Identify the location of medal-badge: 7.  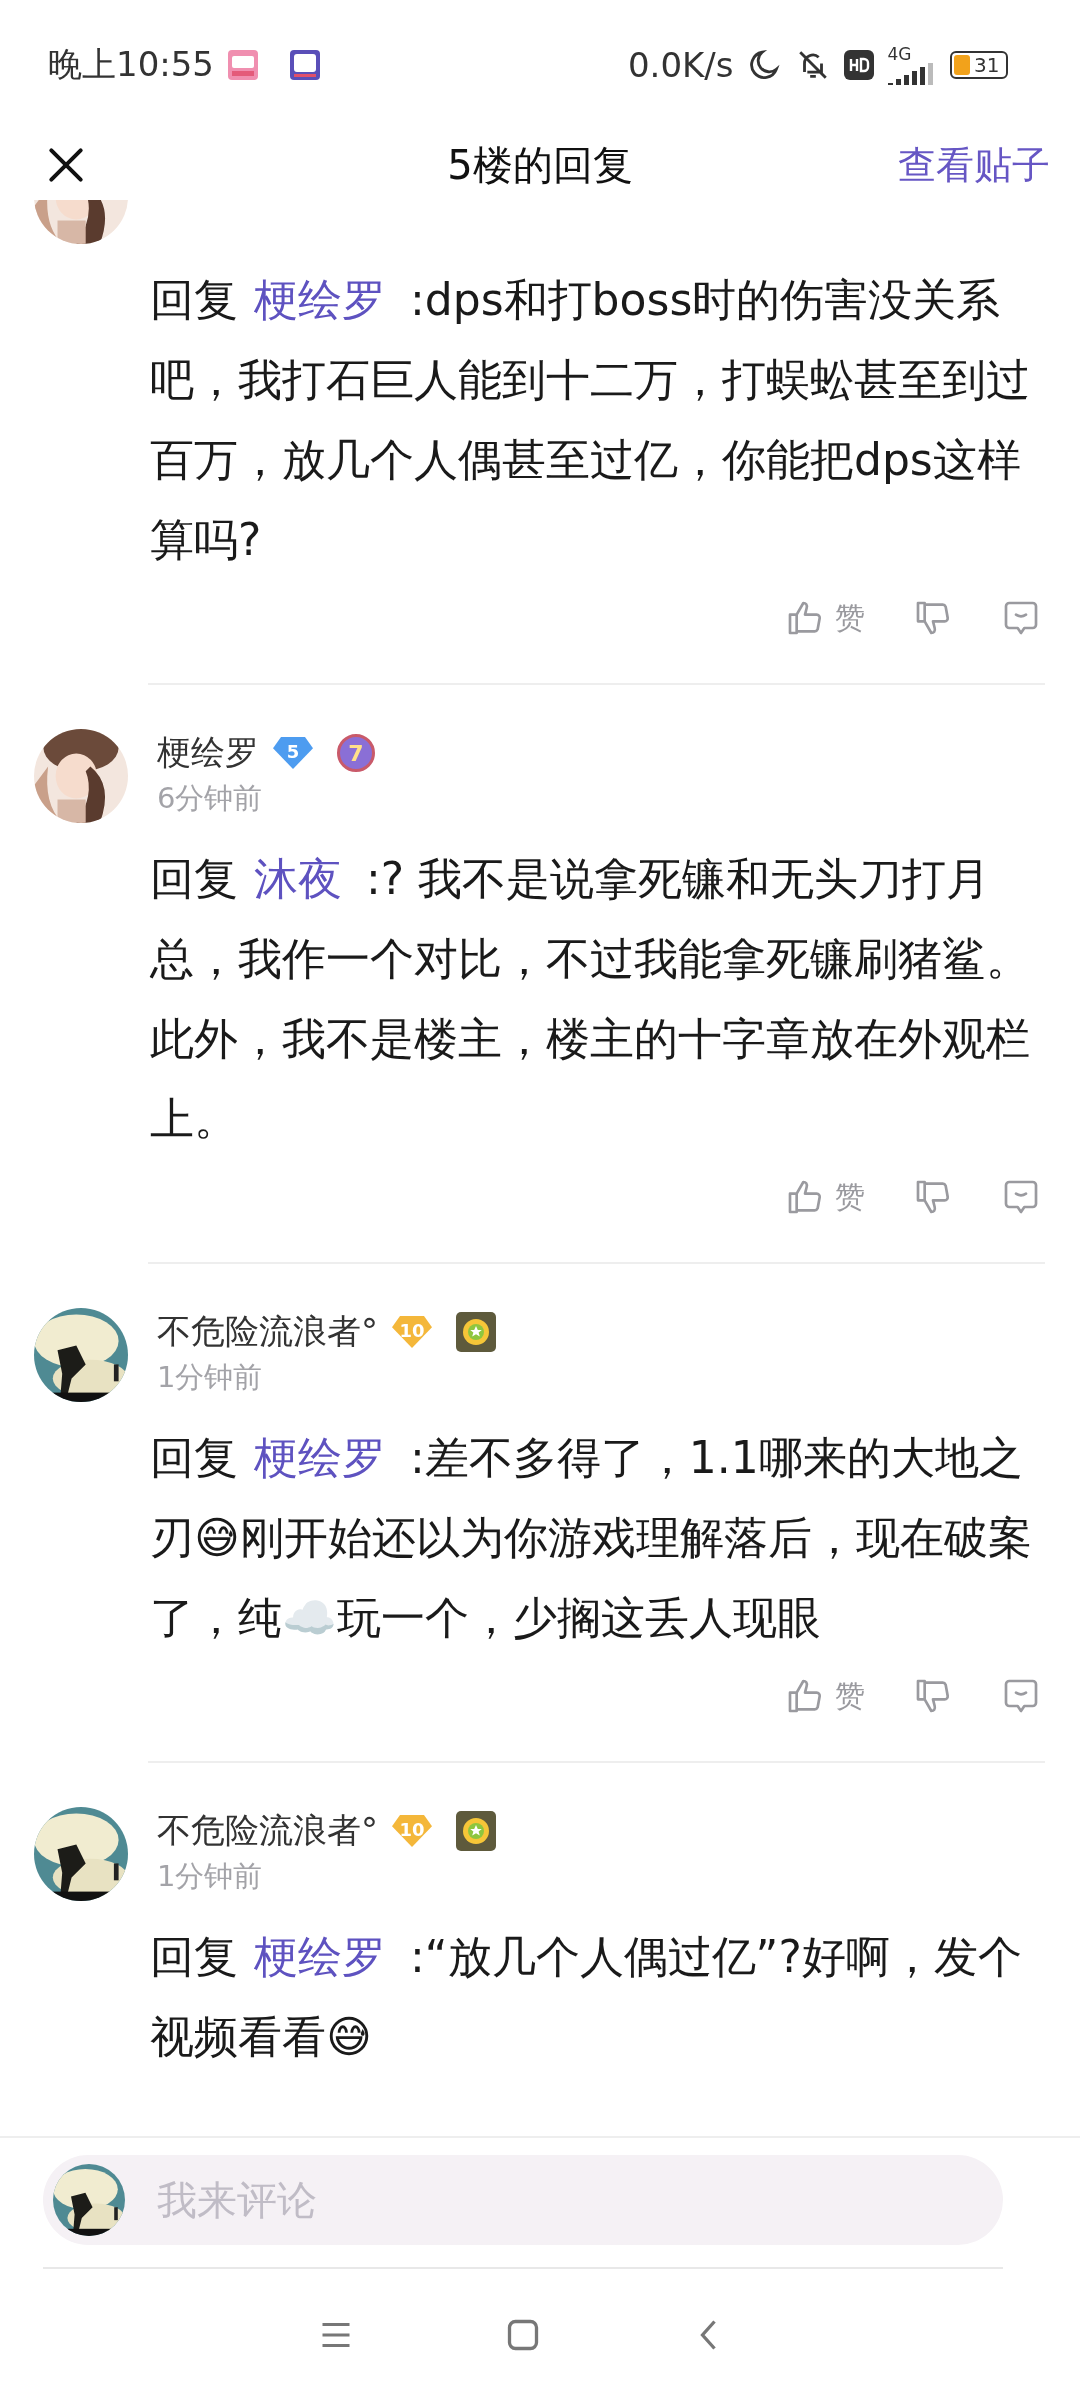
(356, 753).